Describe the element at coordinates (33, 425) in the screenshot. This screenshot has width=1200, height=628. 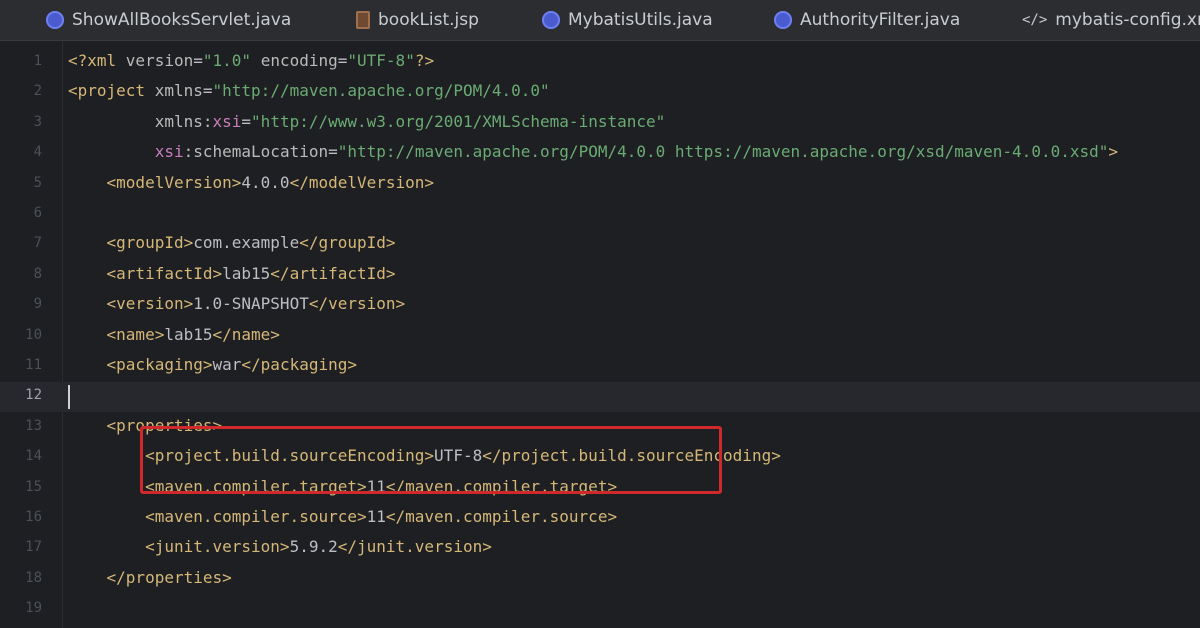
I see `line-number: 13` at that location.